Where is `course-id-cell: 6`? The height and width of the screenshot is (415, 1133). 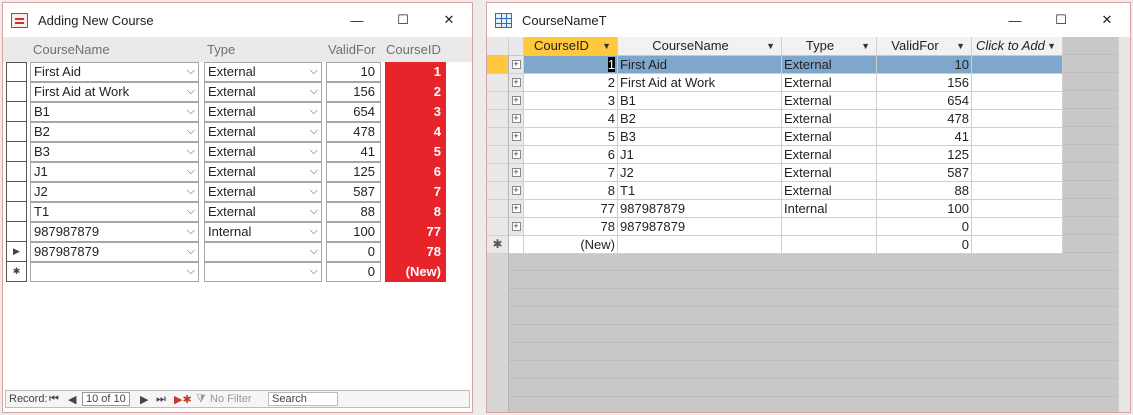
course-id-cell: 6 is located at coordinates (571, 155).